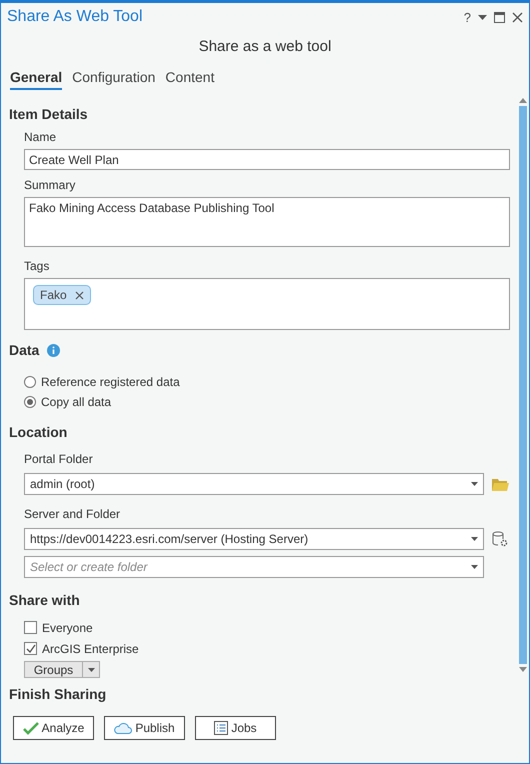 The height and width of the screenshot is (764, 530). Describe the element at coordinates (482, 17) in the screenshot. I see `dropdown-icon` at that location.